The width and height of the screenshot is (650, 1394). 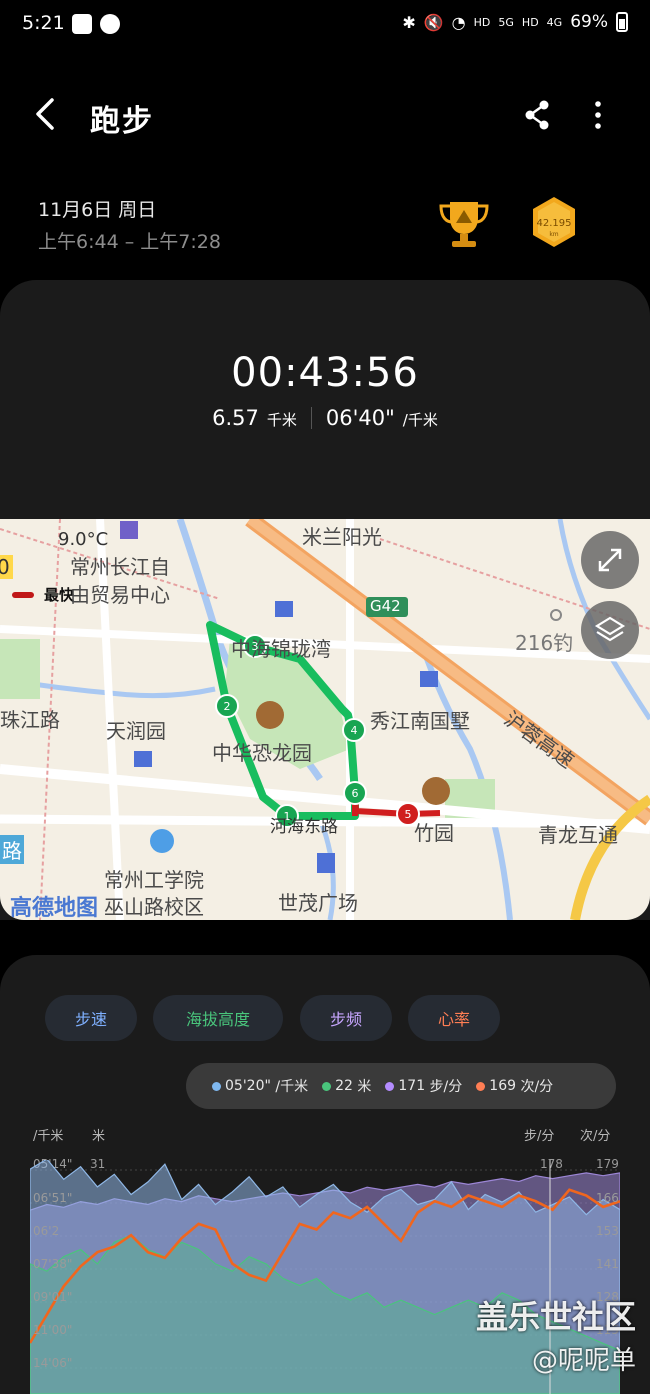 I want to click on tab-altitude-label: 海拔高度, so click(x=217, y=1019).